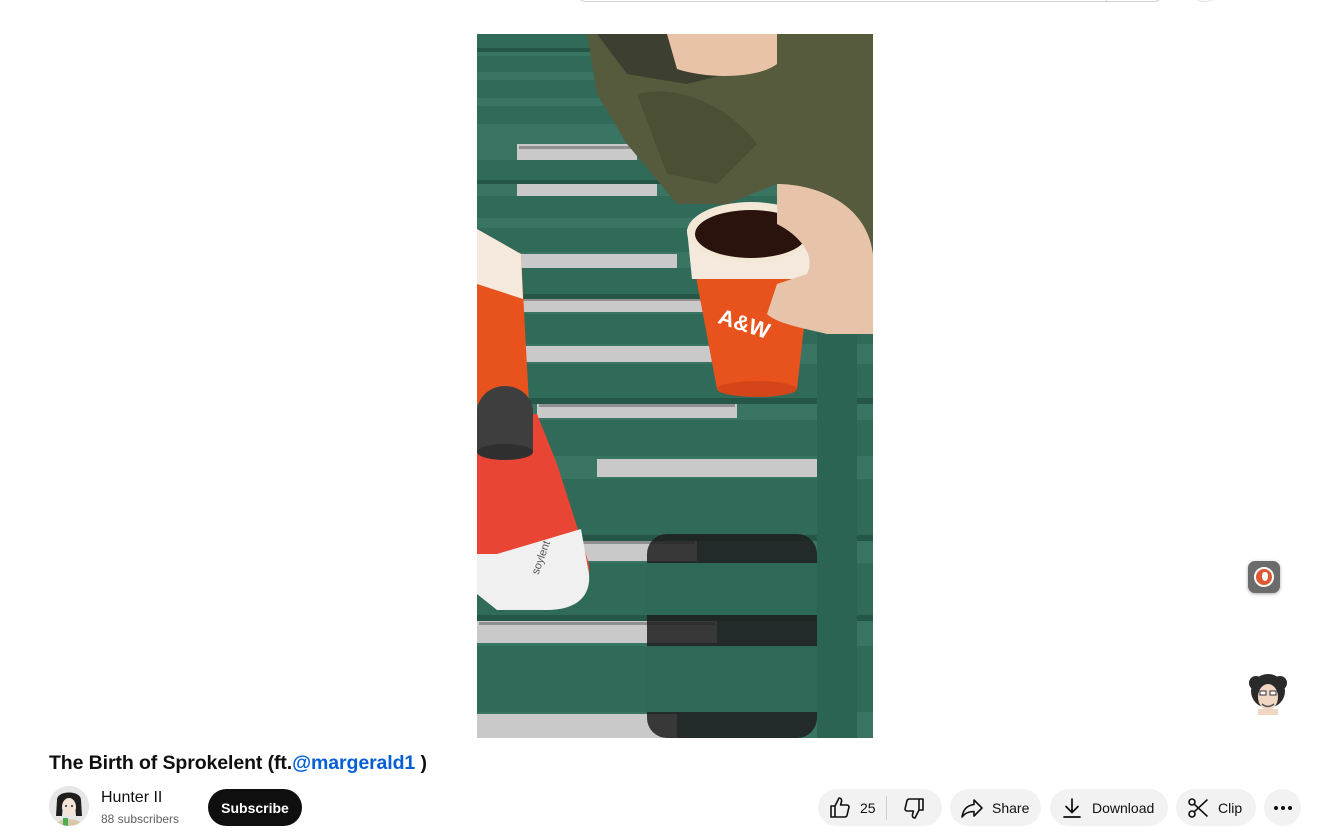  Describe the element at coordinates (131, 798) in the screenshot. I see `channel-name: Hunter II` at that location.